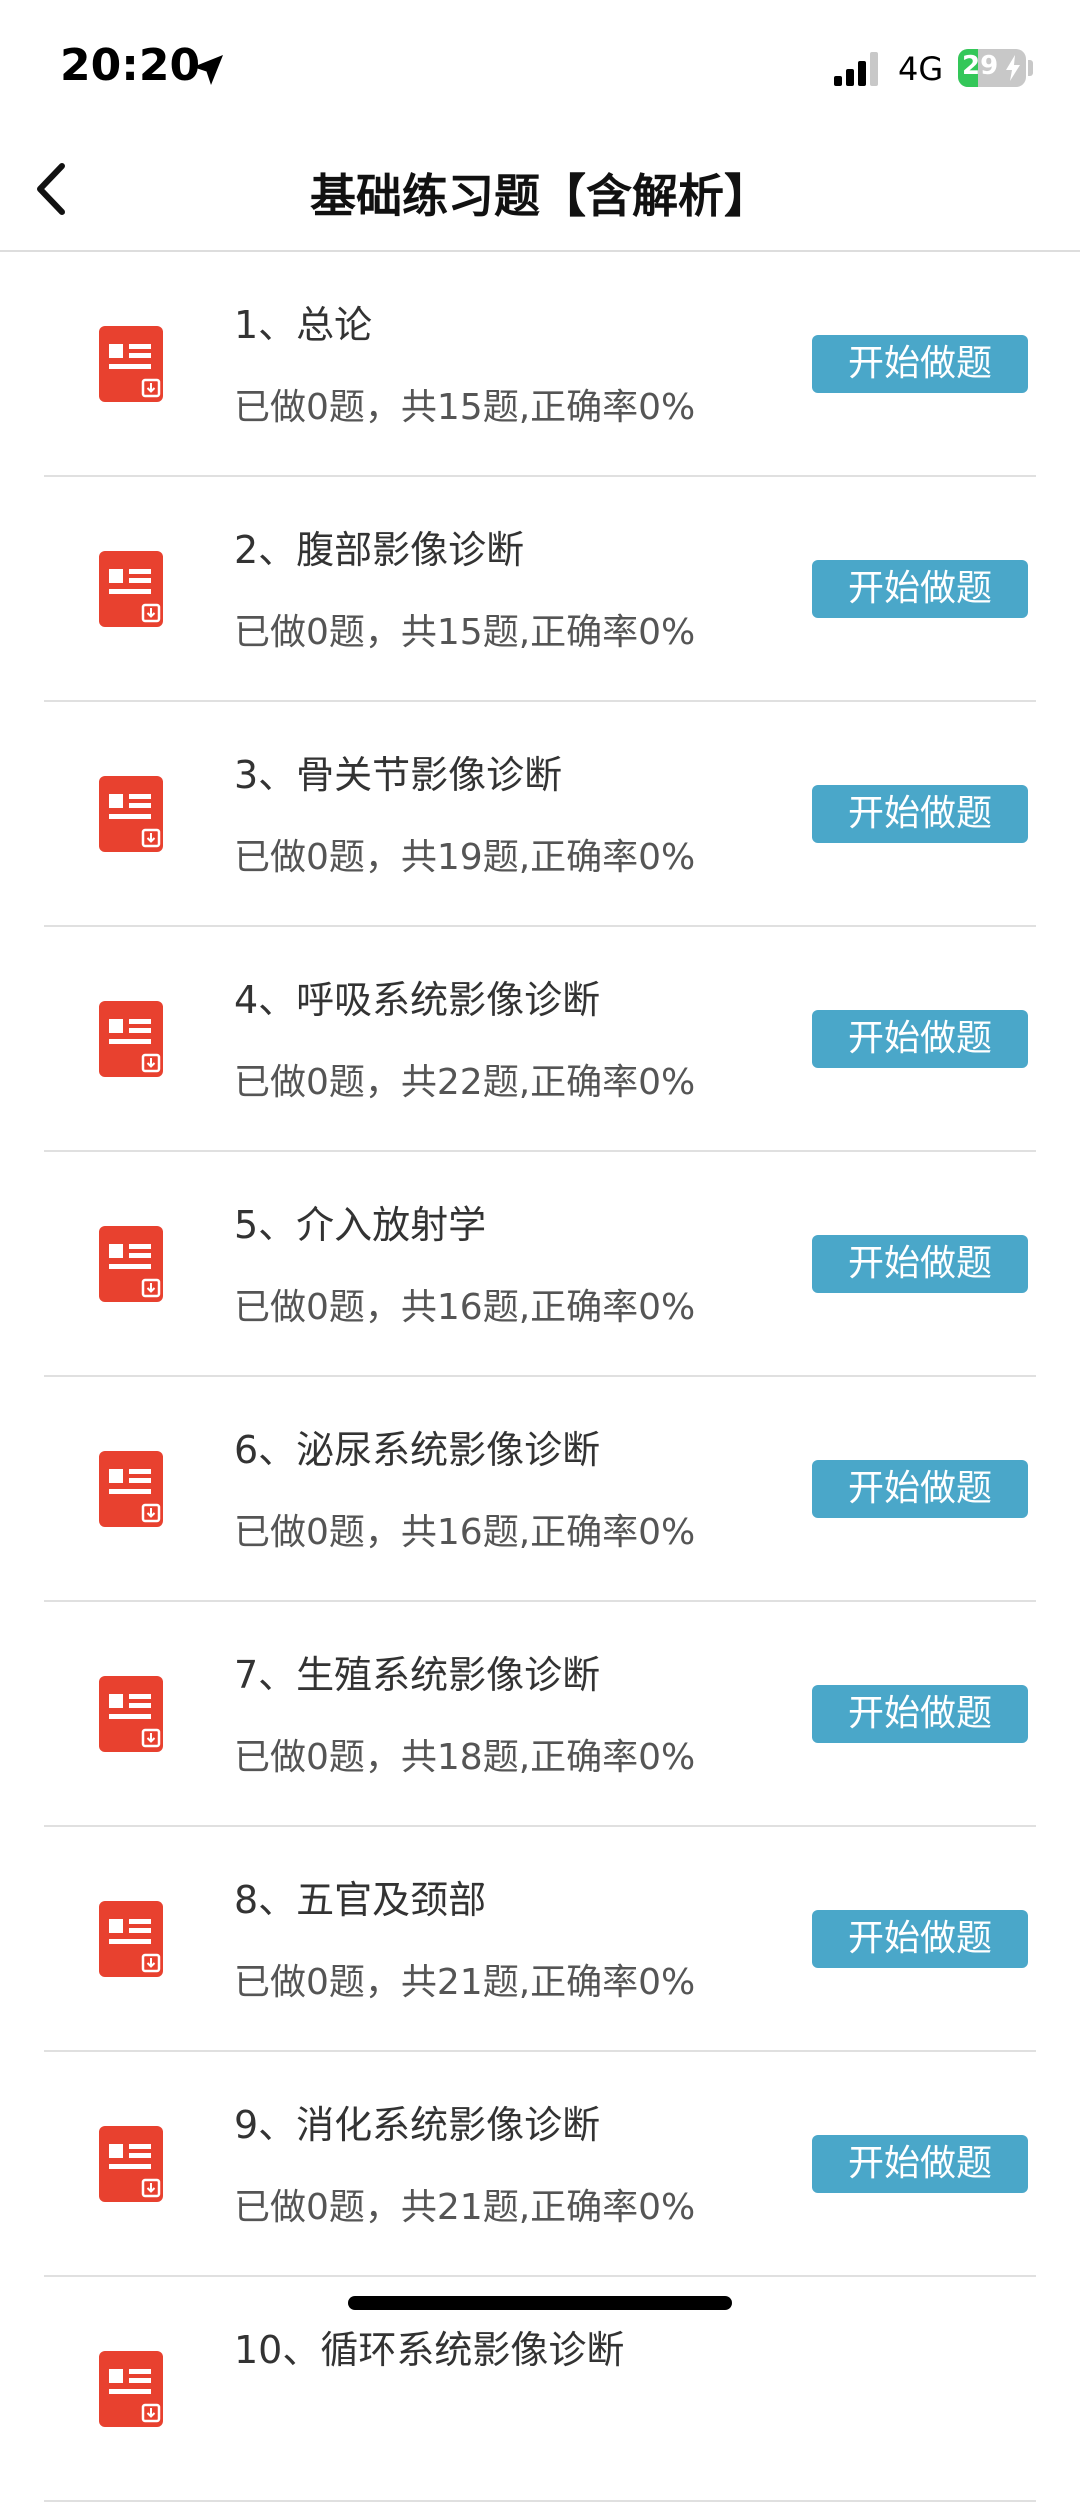  What do you see at coordinates (540, 65) in the screenshot?
I see `status-bar: 20:20 4G 29` at bounding box center [540, 65].